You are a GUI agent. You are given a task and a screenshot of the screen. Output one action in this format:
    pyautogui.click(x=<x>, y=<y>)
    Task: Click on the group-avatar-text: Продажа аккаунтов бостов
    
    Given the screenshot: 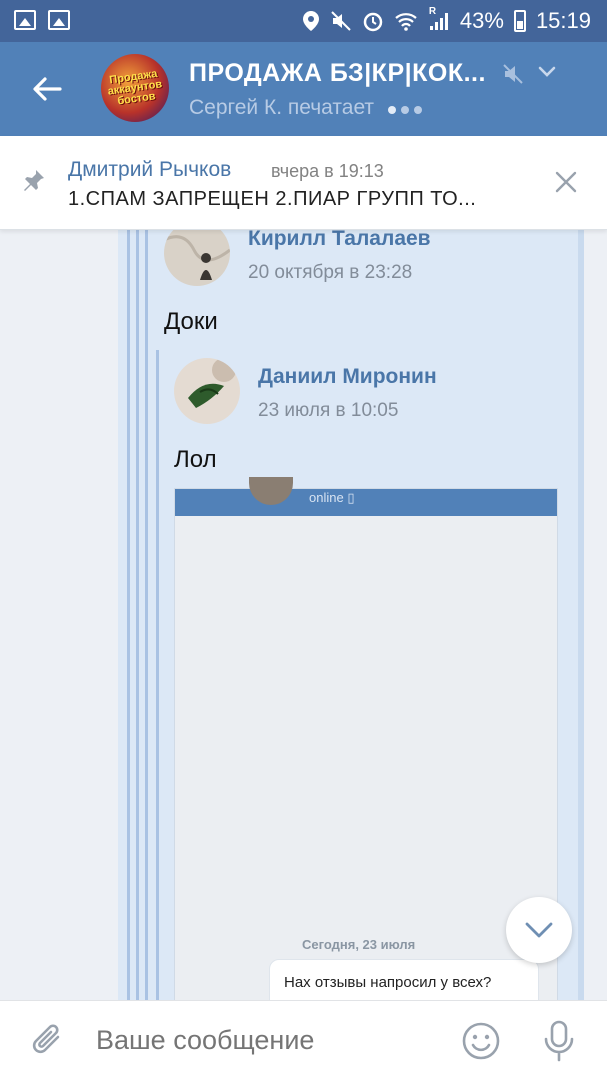 What is the action you would take?
    pyautogui.click(x=134, y=87)
    